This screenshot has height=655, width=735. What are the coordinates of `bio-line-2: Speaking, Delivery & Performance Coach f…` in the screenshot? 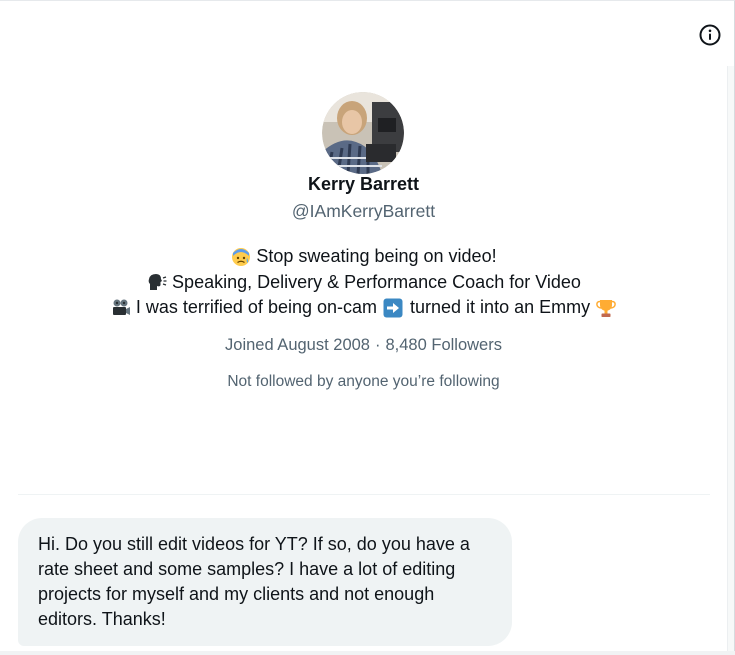 It's located at (363, 283).